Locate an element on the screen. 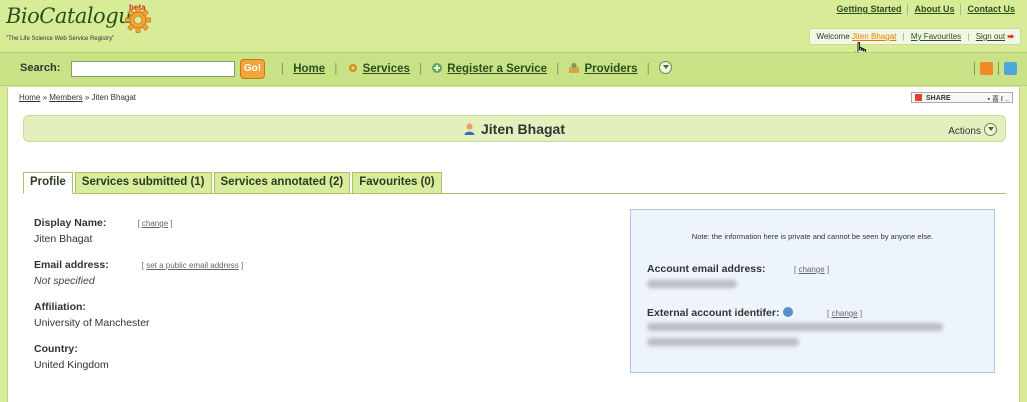  tab-profile: Profile is located at coordinates (48, 183).